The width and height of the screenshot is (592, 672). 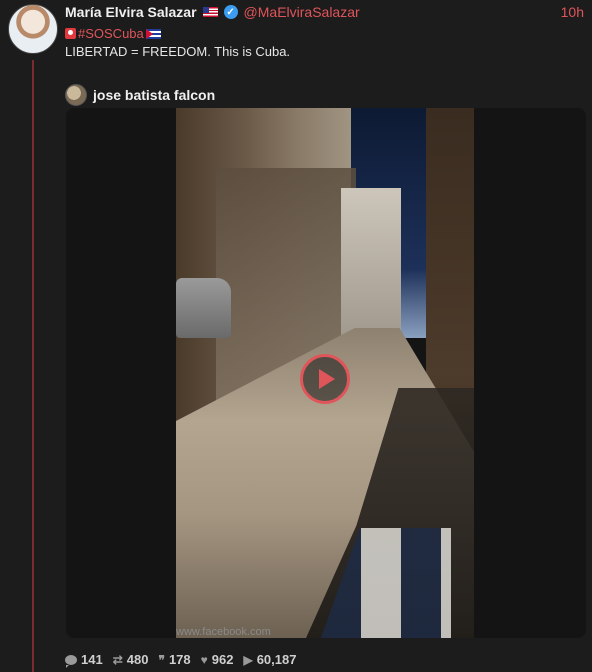 I want to click on thread-line, so click(x=33, y=366).